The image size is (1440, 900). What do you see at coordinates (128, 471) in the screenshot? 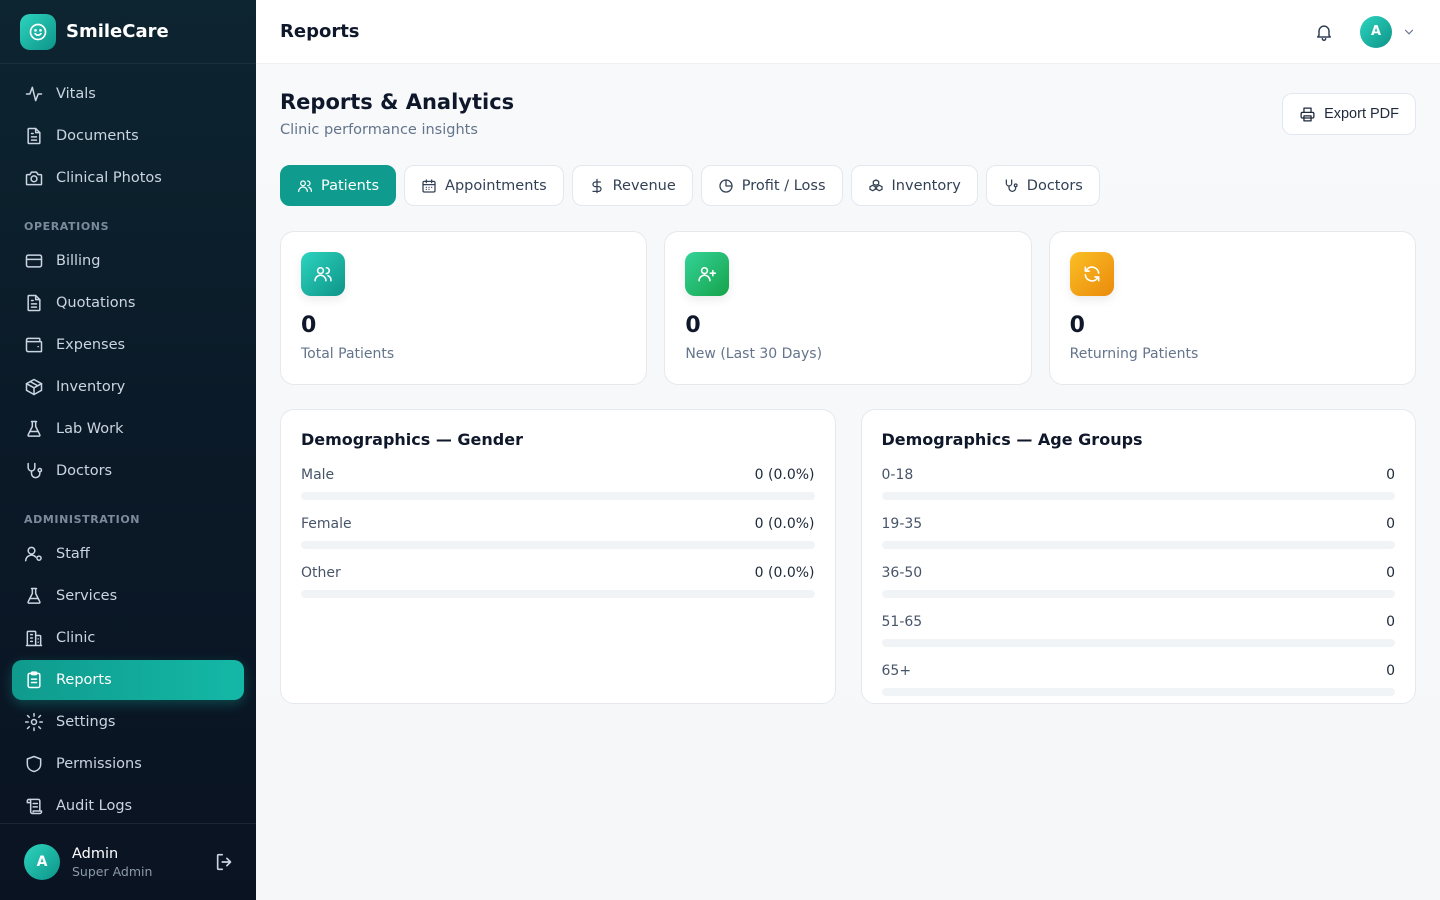
I see `sidebar-item-doctors: Doctors` at bounding box center [128, 471].